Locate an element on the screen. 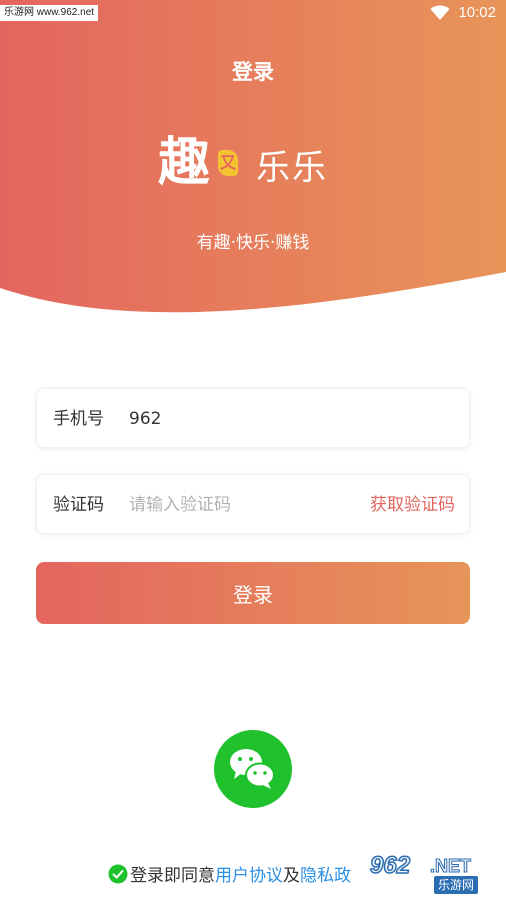  check-circle-icon is located at coordinates (118, 874).